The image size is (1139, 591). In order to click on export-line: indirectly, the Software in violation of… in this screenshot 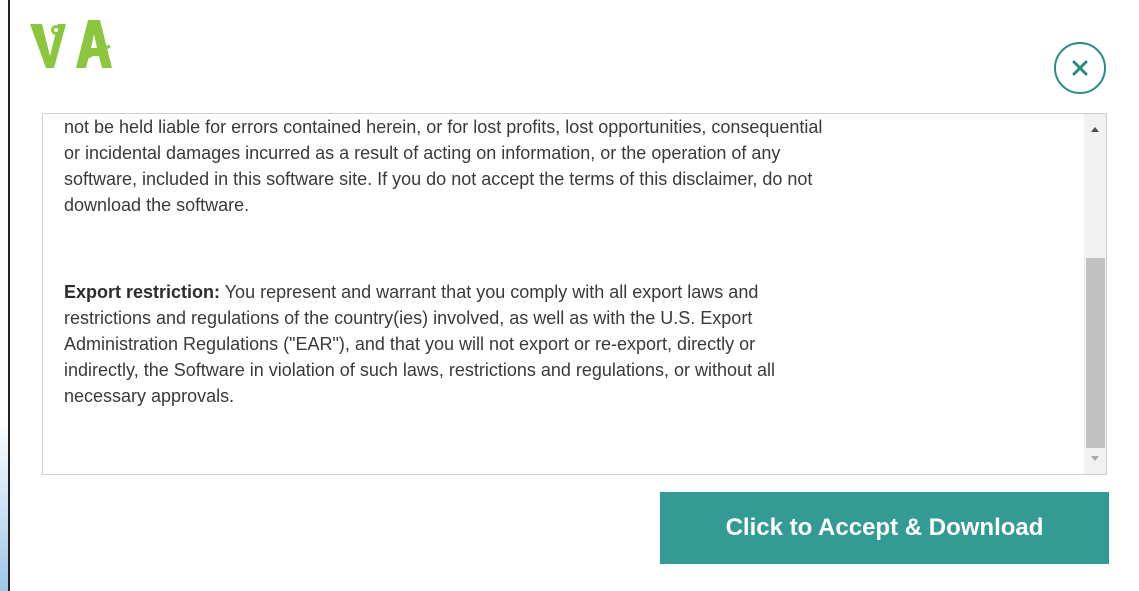, I will do `click(420, 370)`.